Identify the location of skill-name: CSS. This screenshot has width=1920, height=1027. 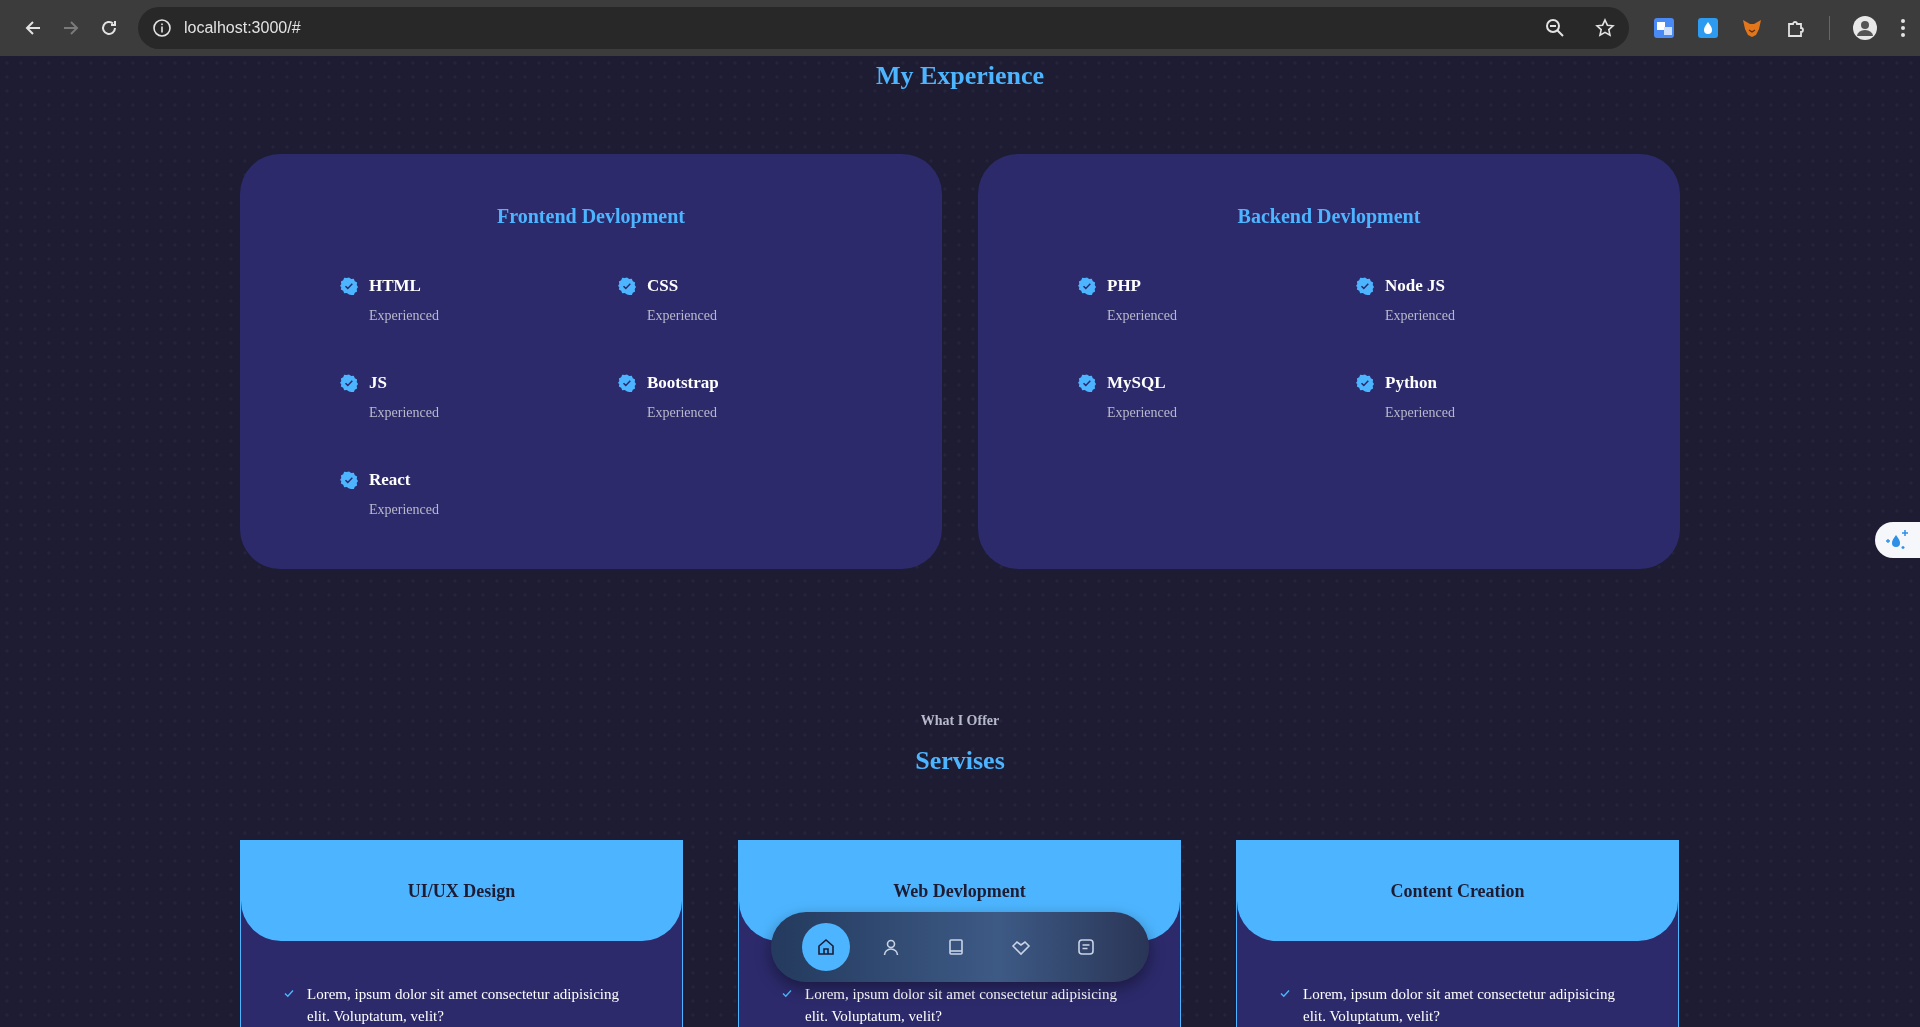
(663, 286).